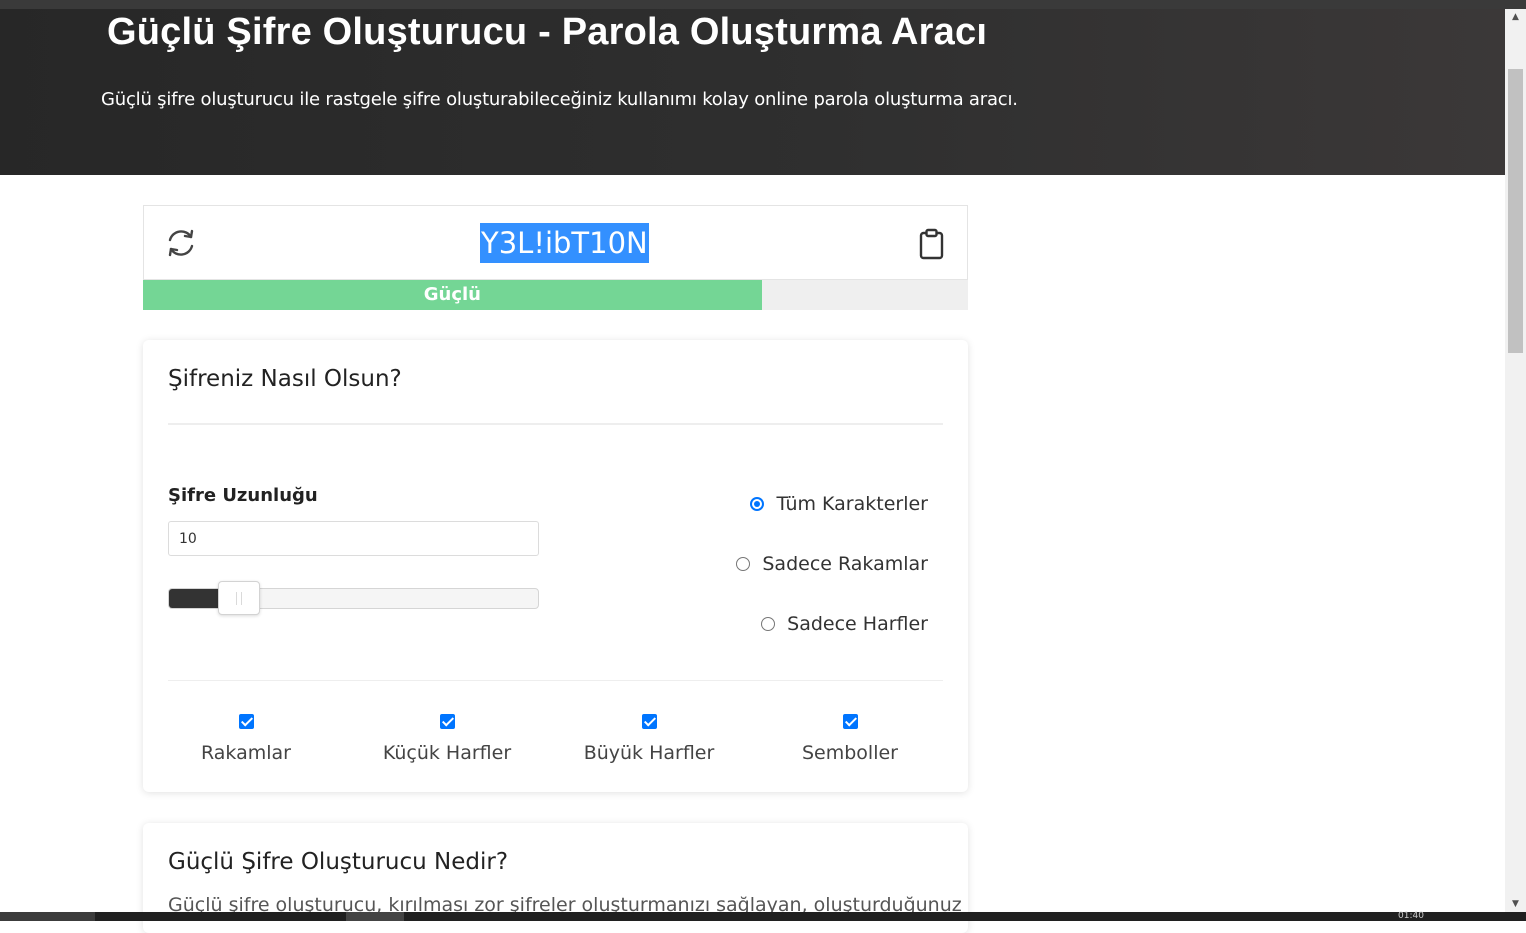 The image size is (1526, 933). I want to click on checkbox-label: Rakamlar, so click(246, 753).